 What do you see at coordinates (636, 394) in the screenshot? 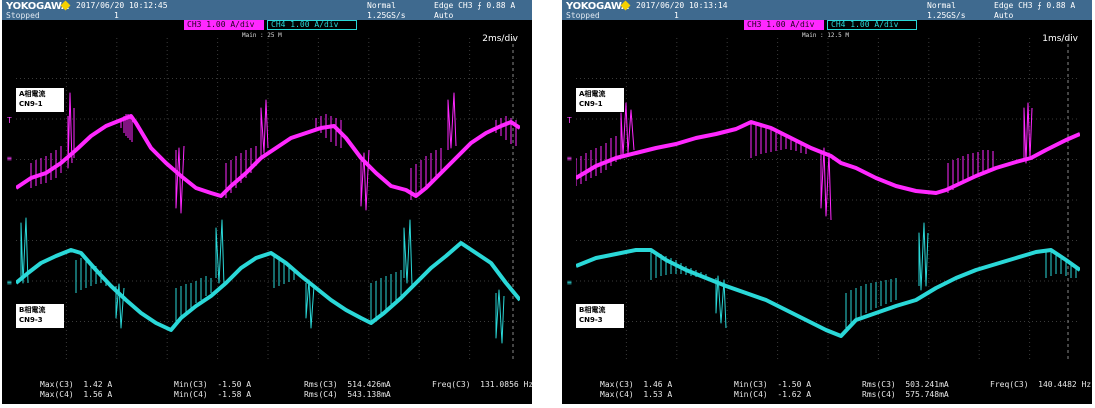
I see `max-c4: Max(C4) 1.53 A` at bounding box center [636, 394].